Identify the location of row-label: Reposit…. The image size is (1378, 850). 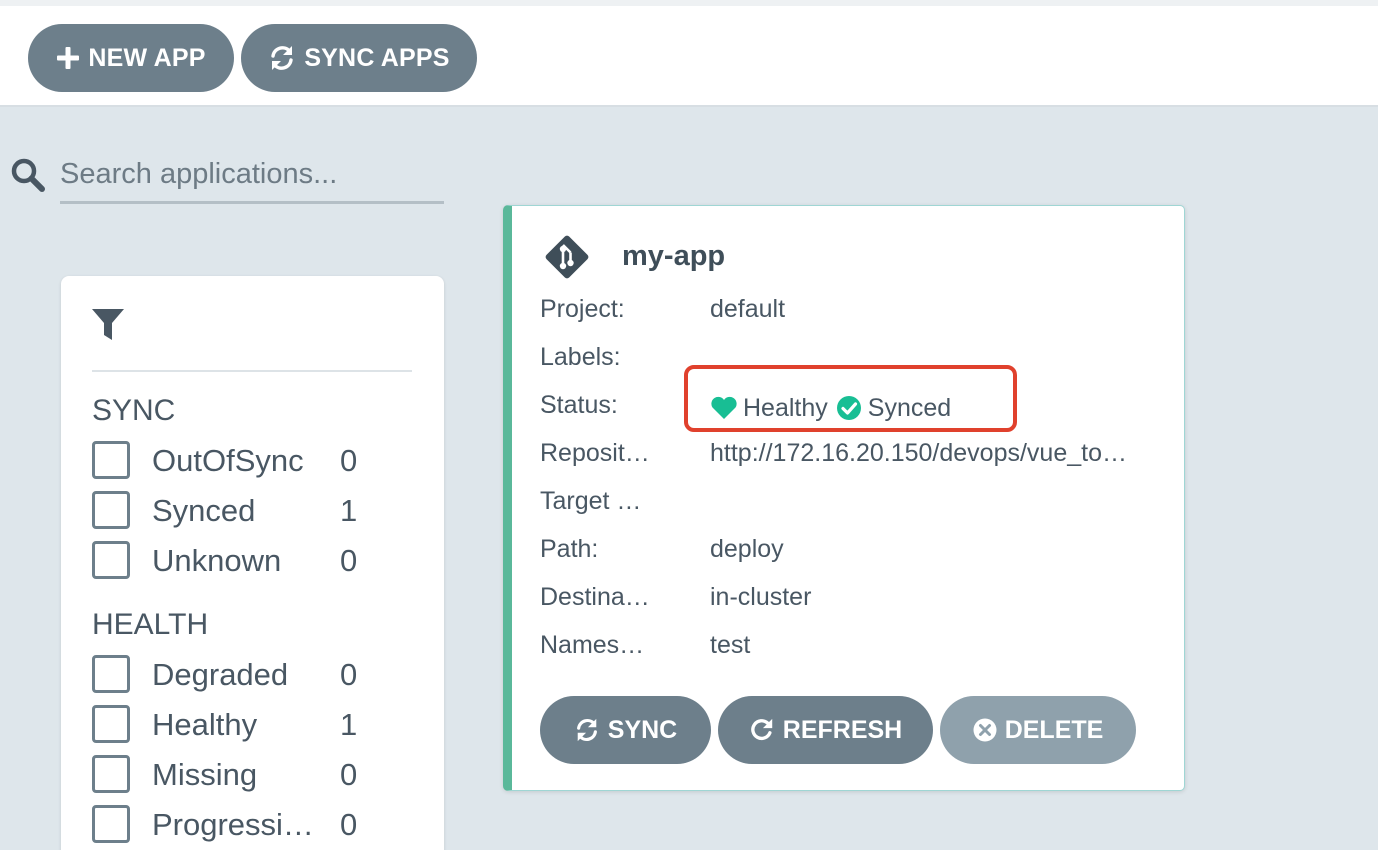
(595, 453).